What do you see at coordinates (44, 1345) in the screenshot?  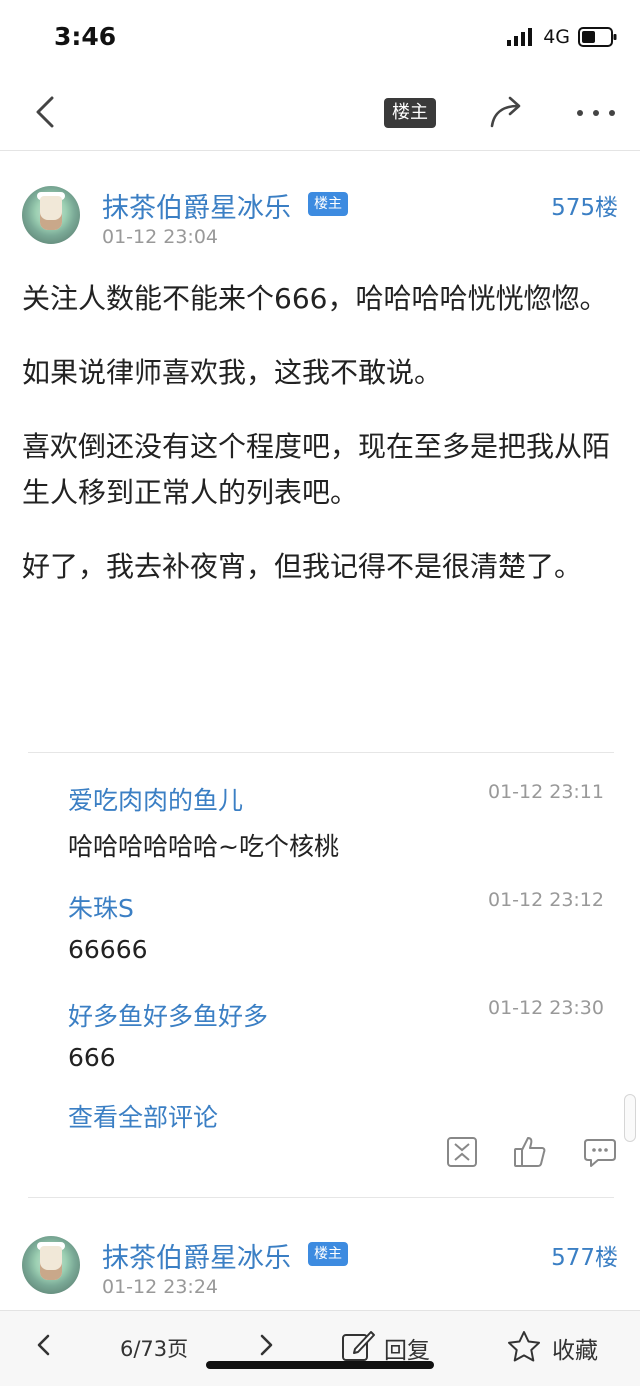 I see `prev-page-icon` at bounding box center [44, 1345].